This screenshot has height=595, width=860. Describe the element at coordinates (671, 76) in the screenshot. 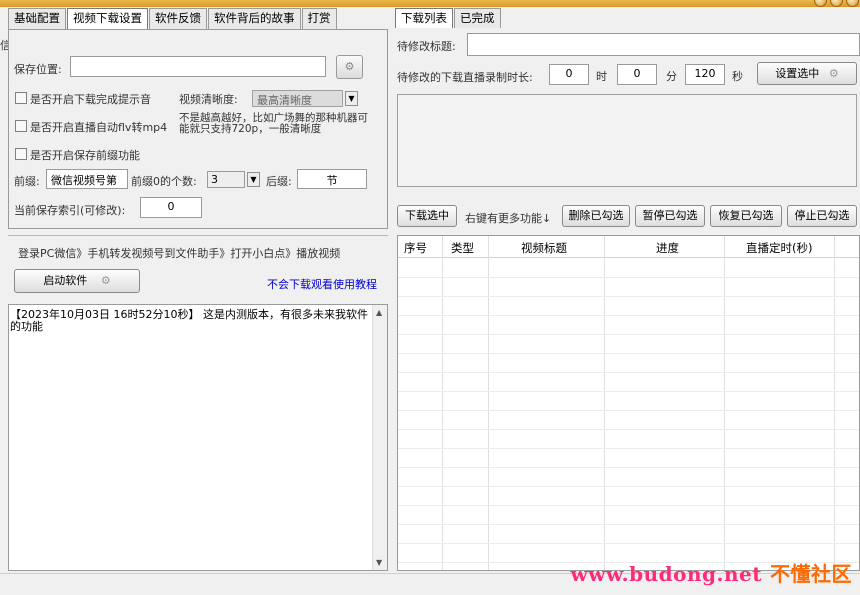

I see `minutes-unit: 分` at that location.